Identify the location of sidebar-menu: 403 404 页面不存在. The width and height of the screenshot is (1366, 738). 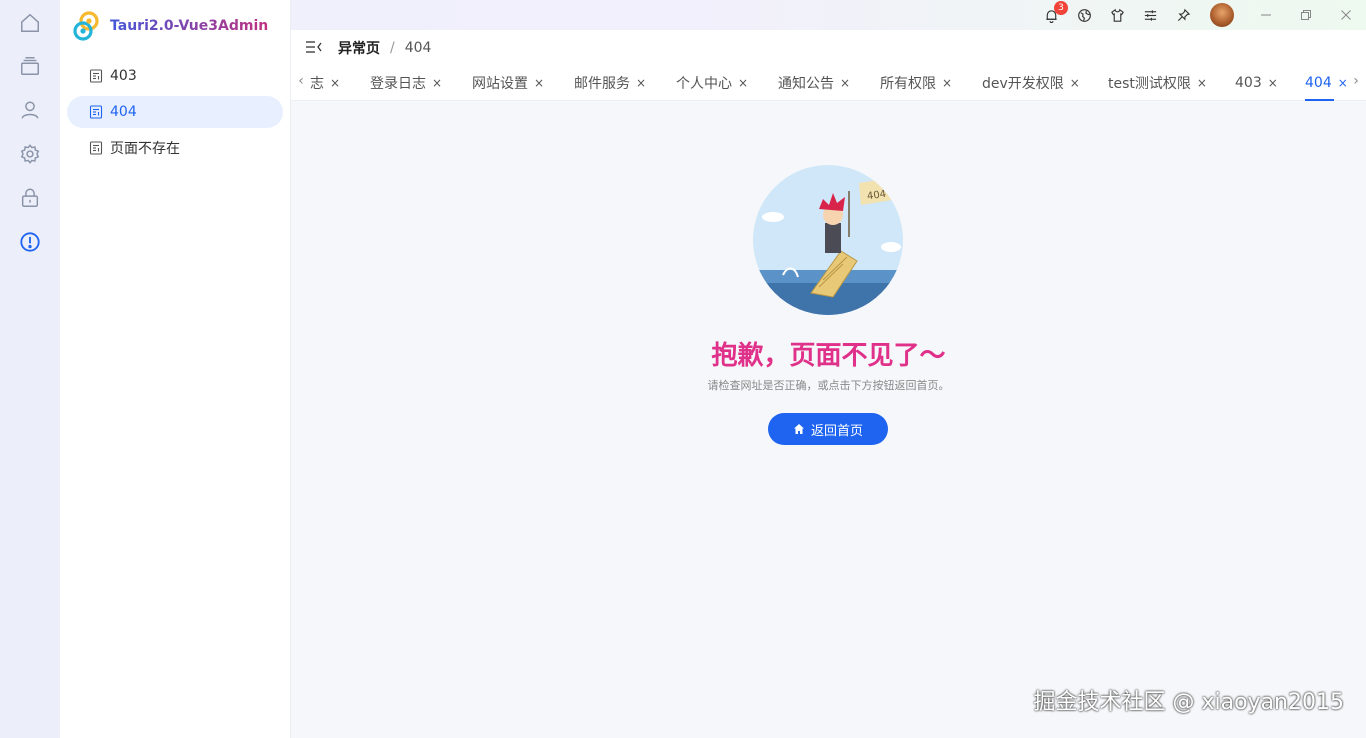
(175, 114).